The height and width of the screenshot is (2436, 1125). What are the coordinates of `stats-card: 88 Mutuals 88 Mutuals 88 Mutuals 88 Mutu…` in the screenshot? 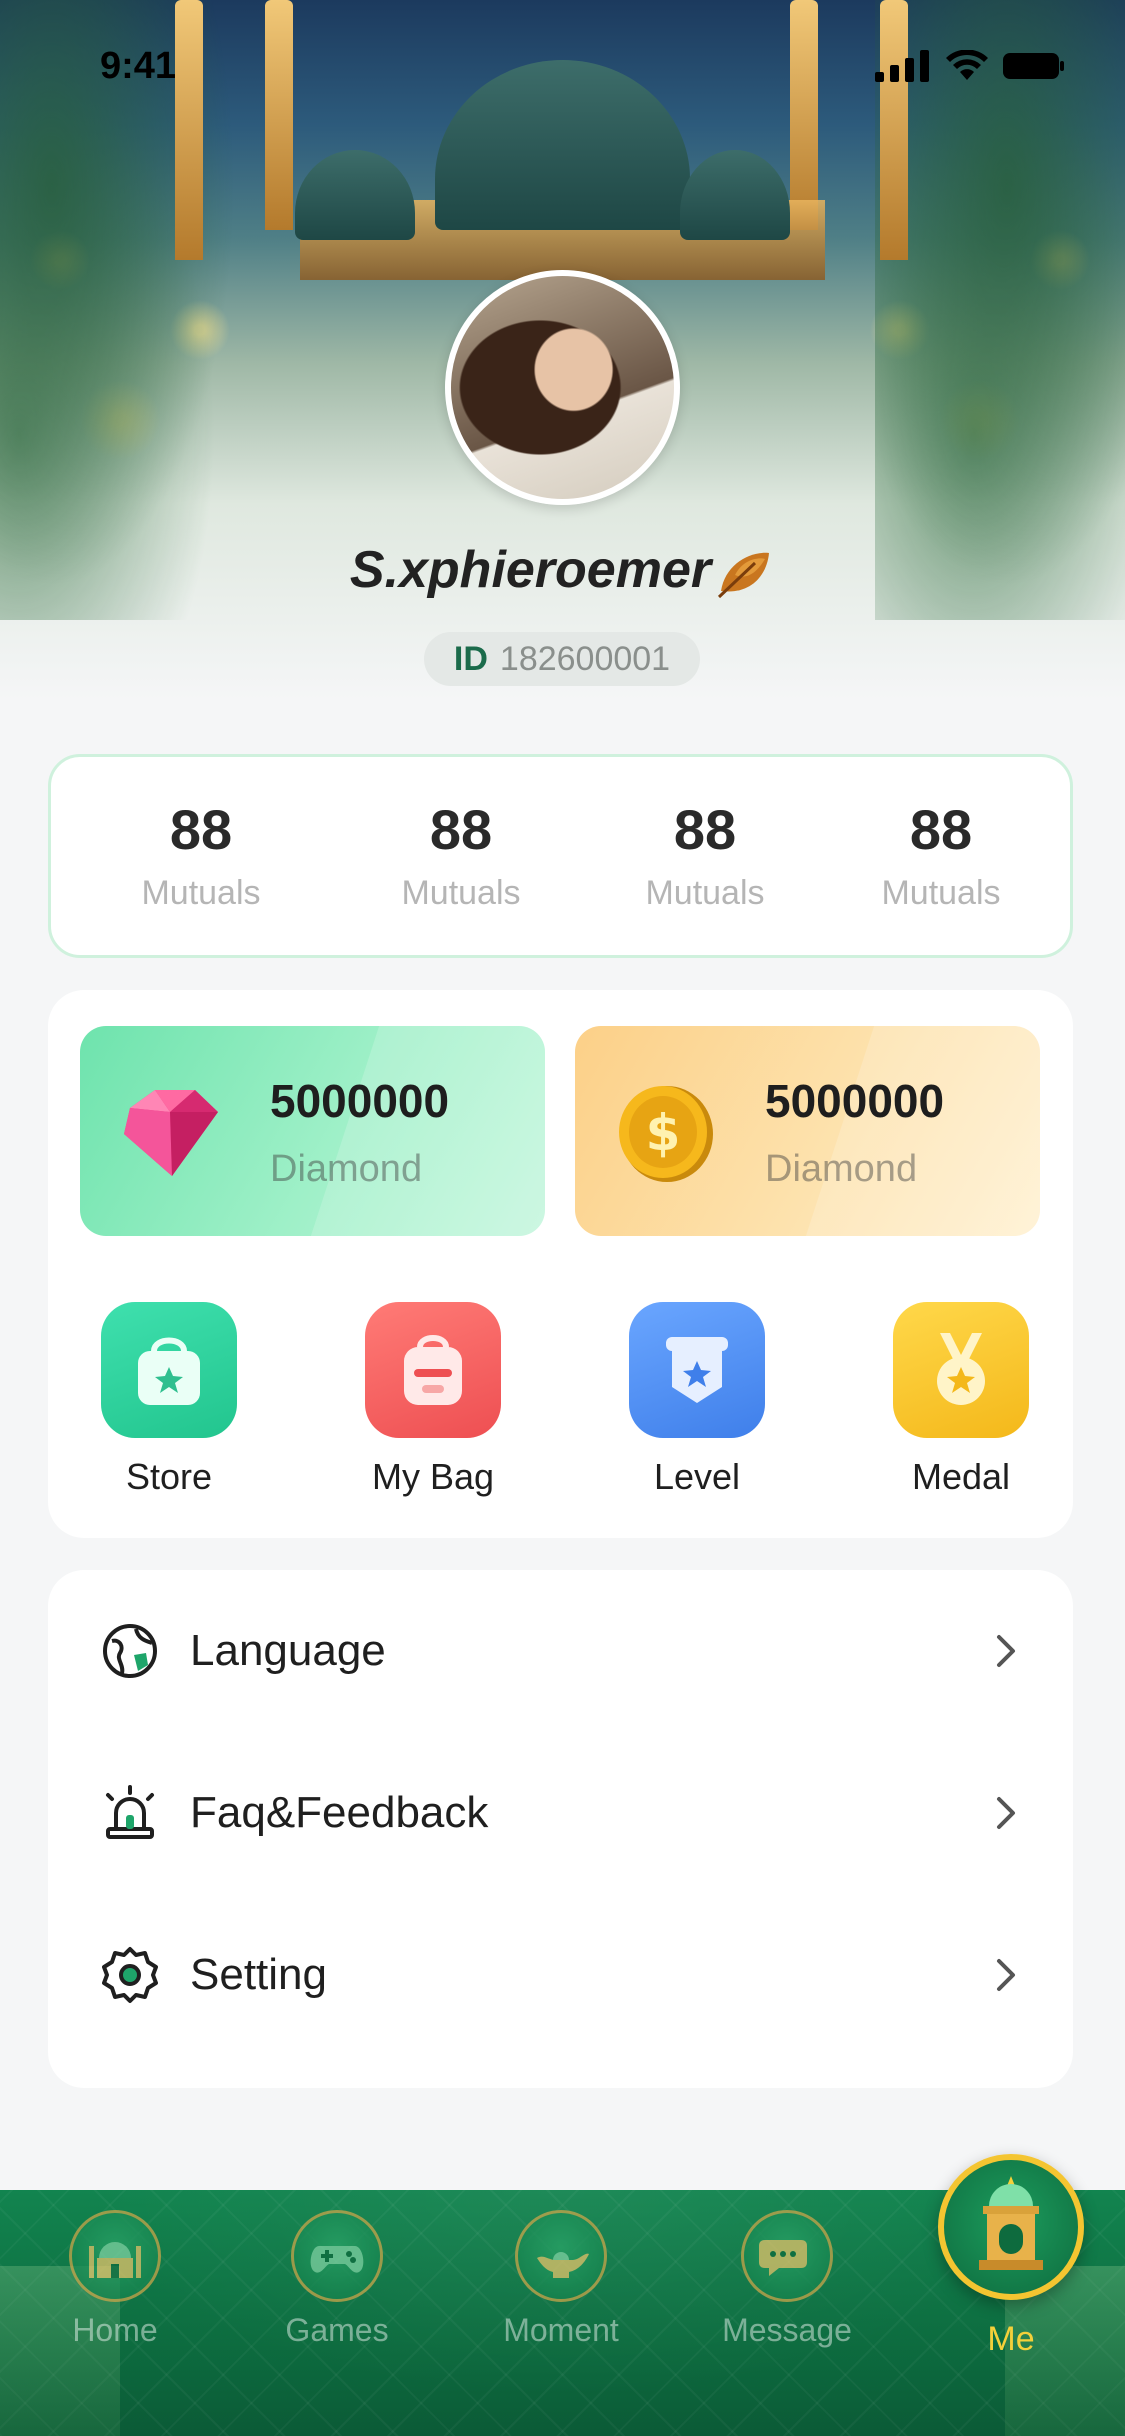 It's located at (560, 856).